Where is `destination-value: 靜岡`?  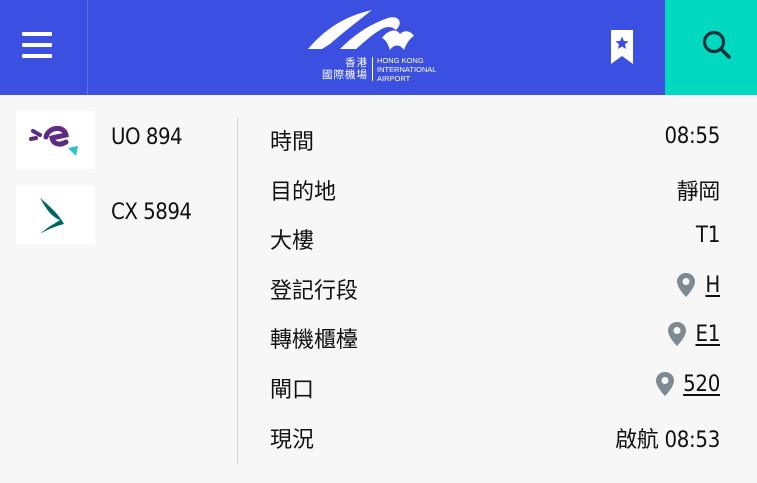
destination-value: 靜岡 is located at coordinates (698, 192).